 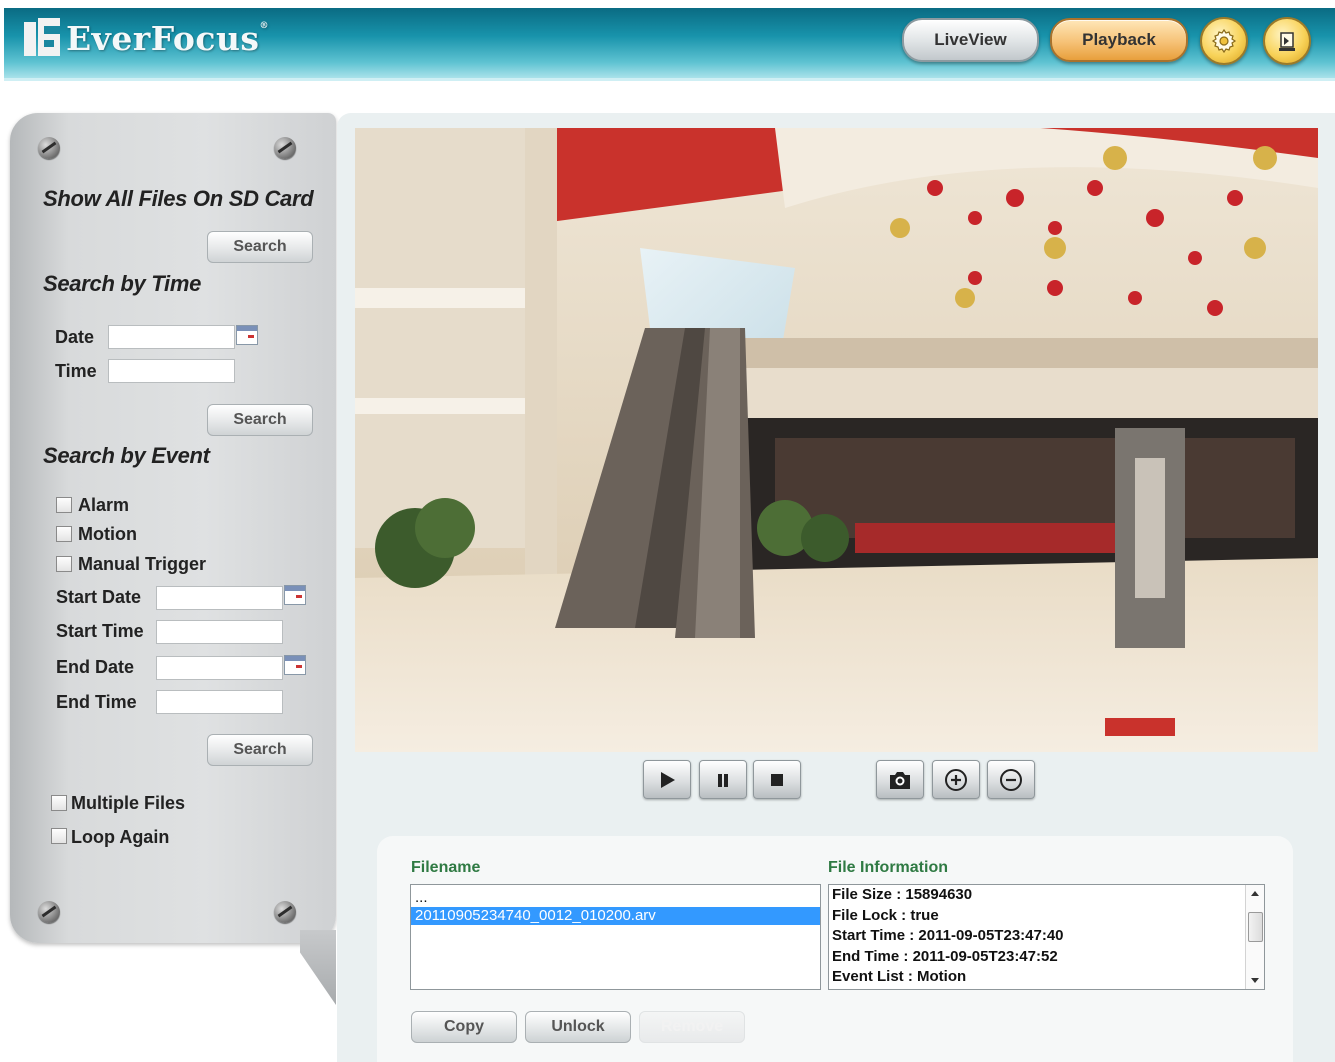 What do you see at coordinates (171, 337) in the screenshot?
I see `date-field` at bounding box center [171, 337].